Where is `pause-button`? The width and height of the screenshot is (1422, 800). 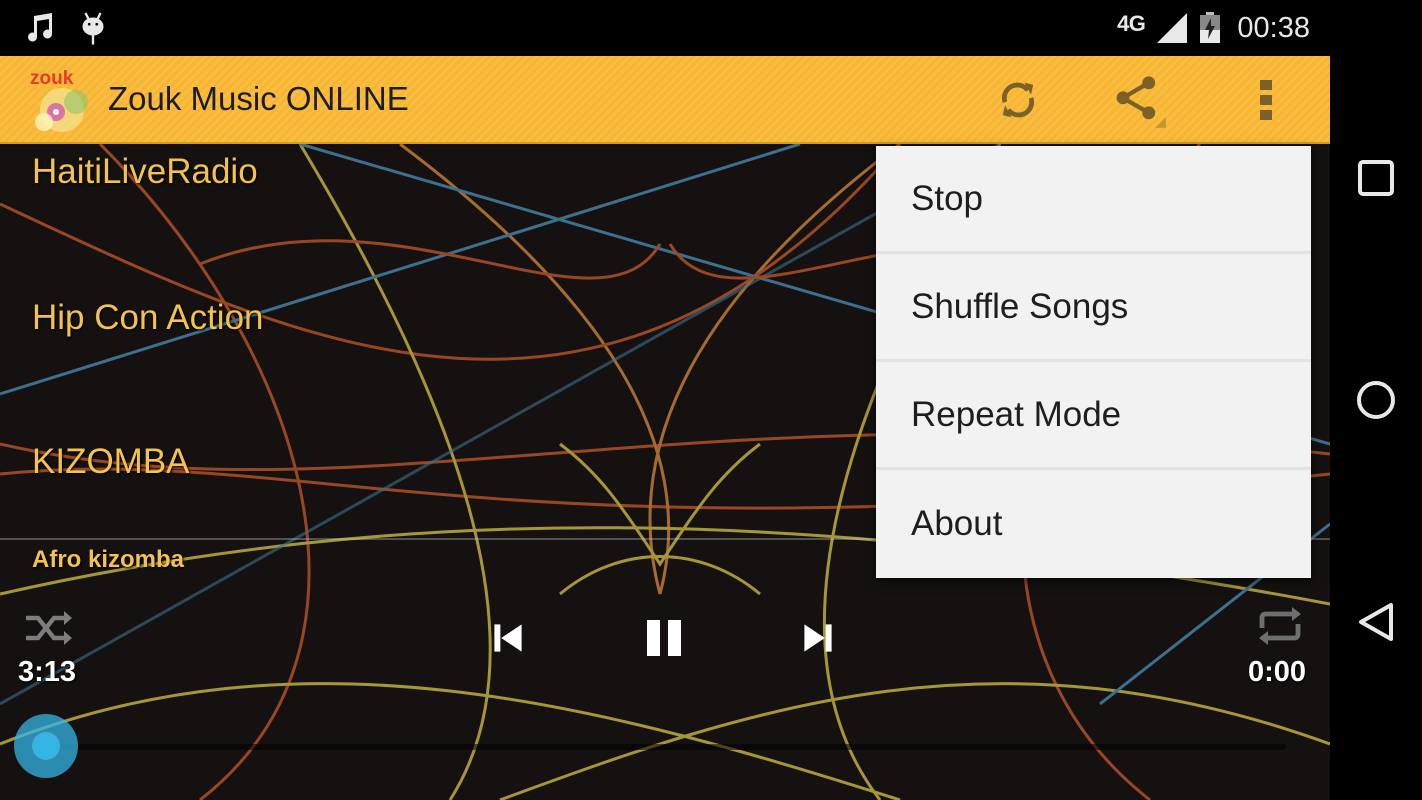 pause-button is located at coordinates (664, 638).